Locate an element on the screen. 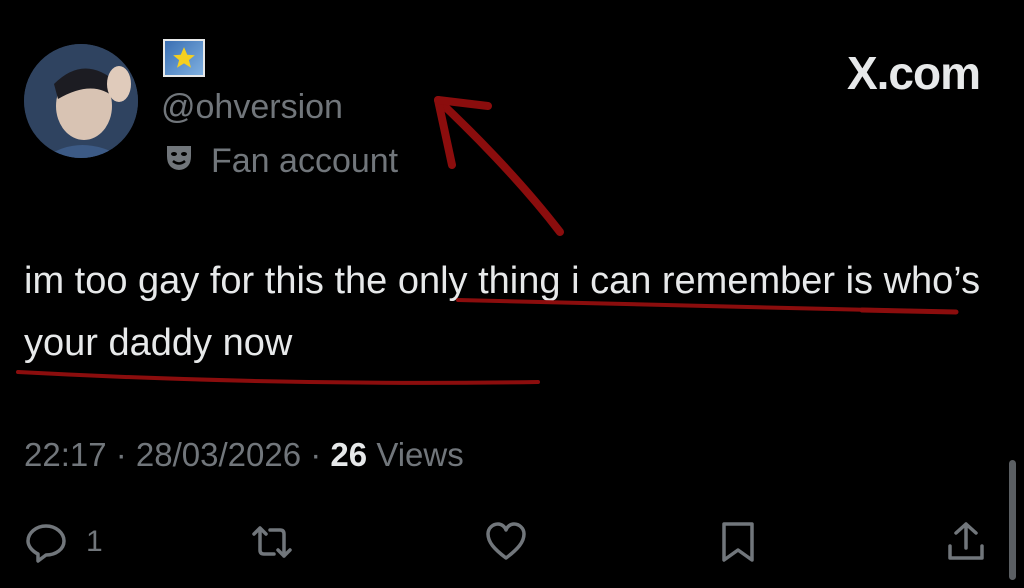 Image resolution: width=1024 pixels, height=588 pixels. reply-button: 1 is located at coordinates (63, 542).